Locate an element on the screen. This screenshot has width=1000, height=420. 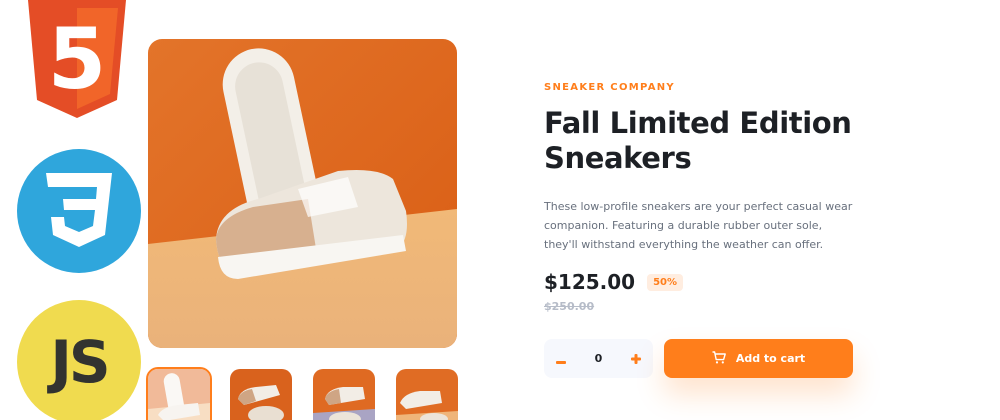
quantity-value: 0 is located at coordinates (598, 358).